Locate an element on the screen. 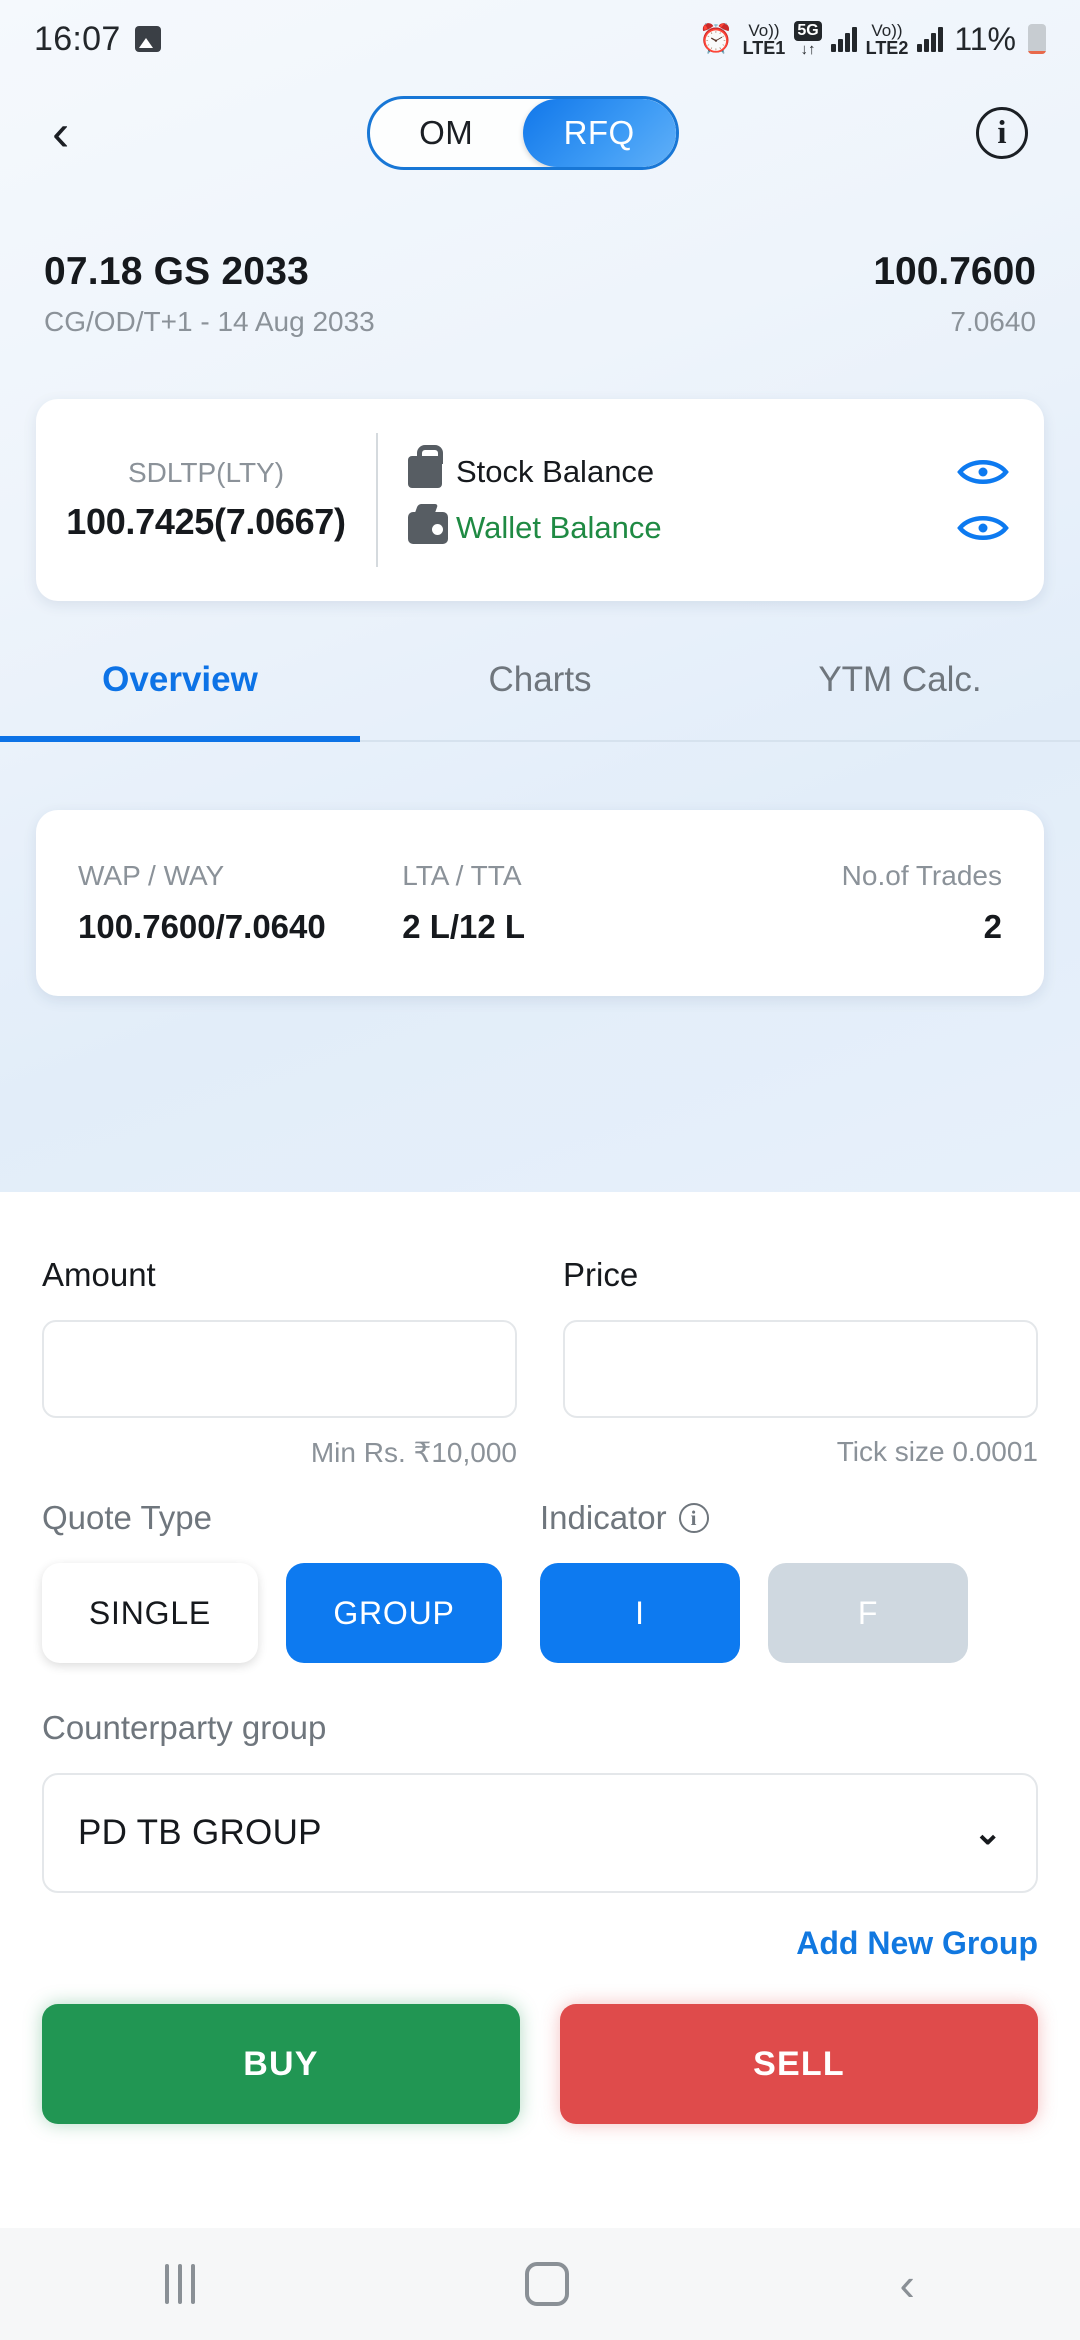 The height and width of the screenshot is (2340, 1080). status-time: 16:07 is located at coordinates (77, 38).